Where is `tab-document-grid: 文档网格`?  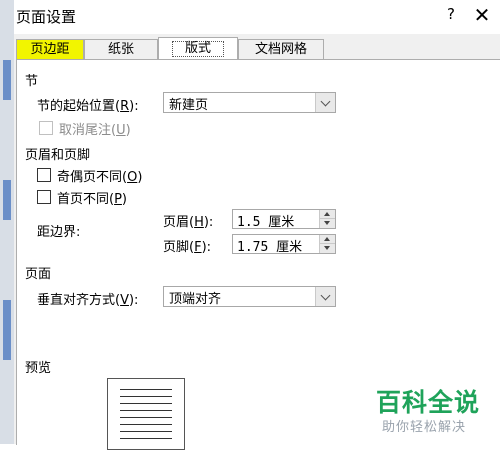
tab-document-grid: 文档网格 is located at coordinates (281, 49).